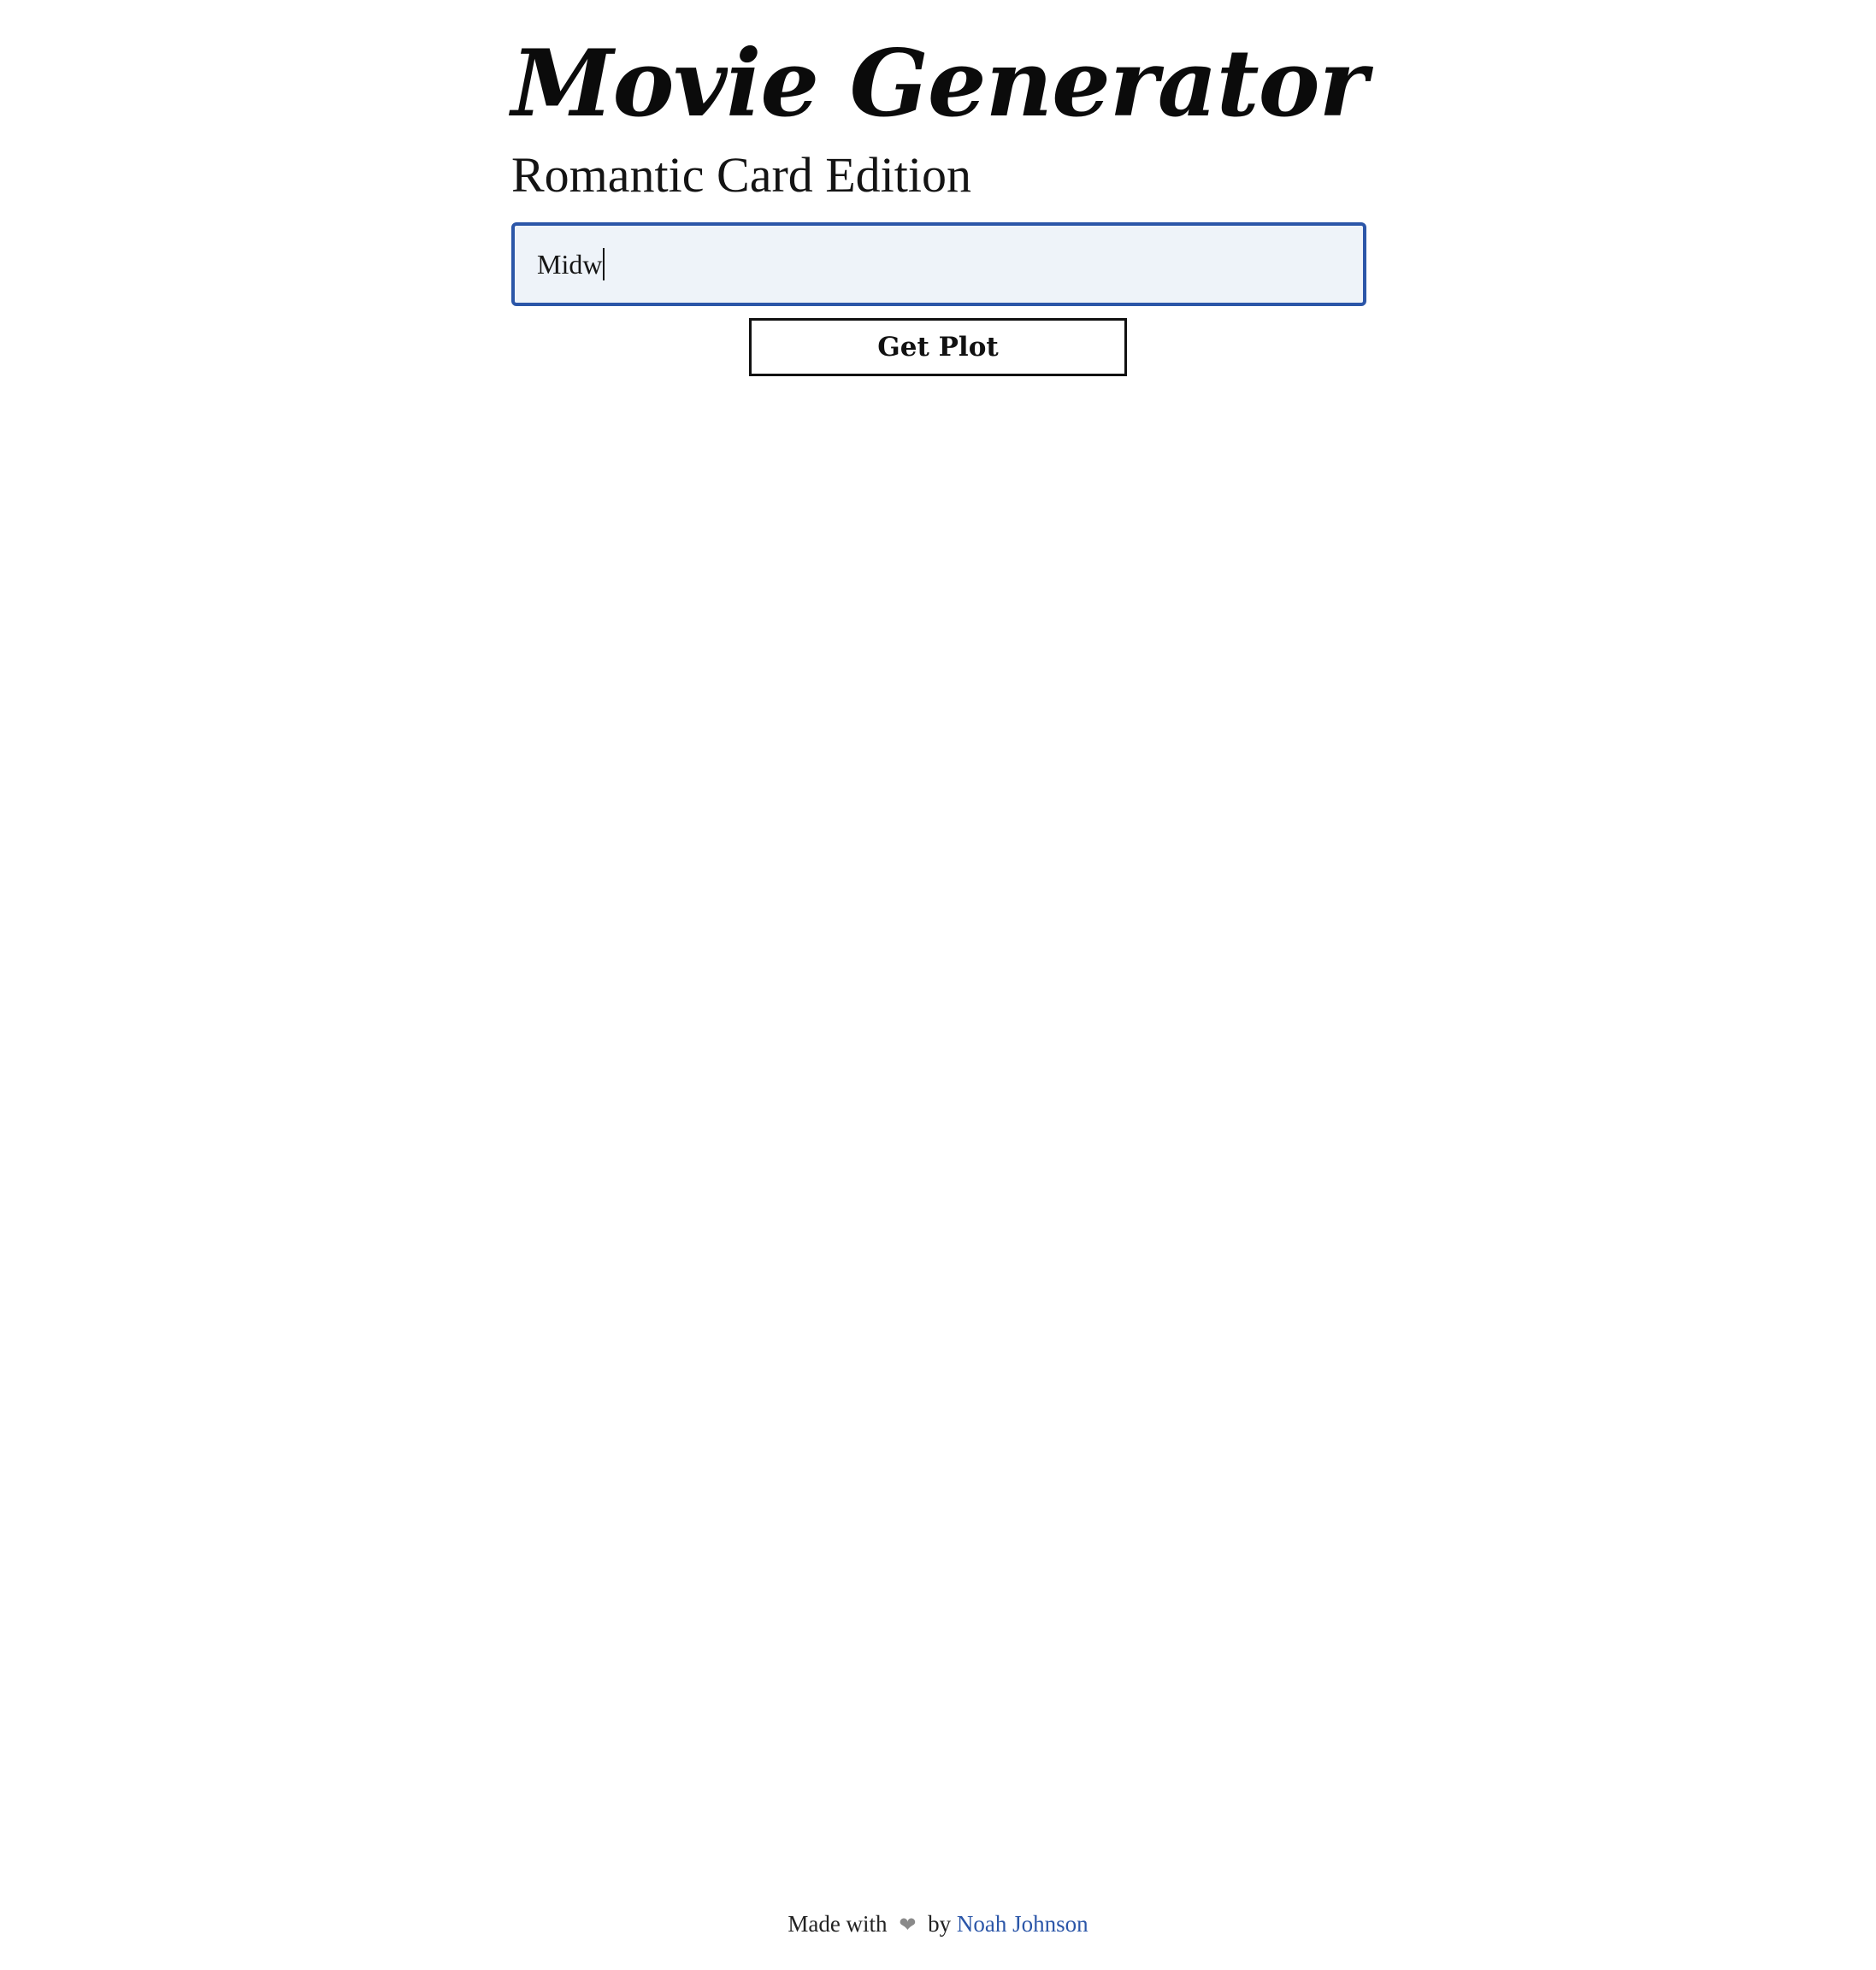 The image size is (1876, 1970). I want to click on movie-title-input-value: Midw, so click(570, 264).